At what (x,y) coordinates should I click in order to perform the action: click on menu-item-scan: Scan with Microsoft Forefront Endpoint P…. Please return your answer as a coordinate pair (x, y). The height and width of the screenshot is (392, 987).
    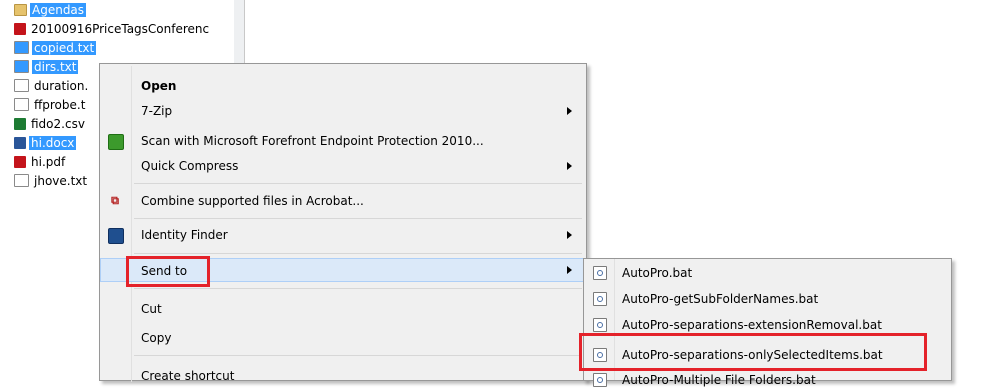
    Looking at the image, I should click on (343, 141).